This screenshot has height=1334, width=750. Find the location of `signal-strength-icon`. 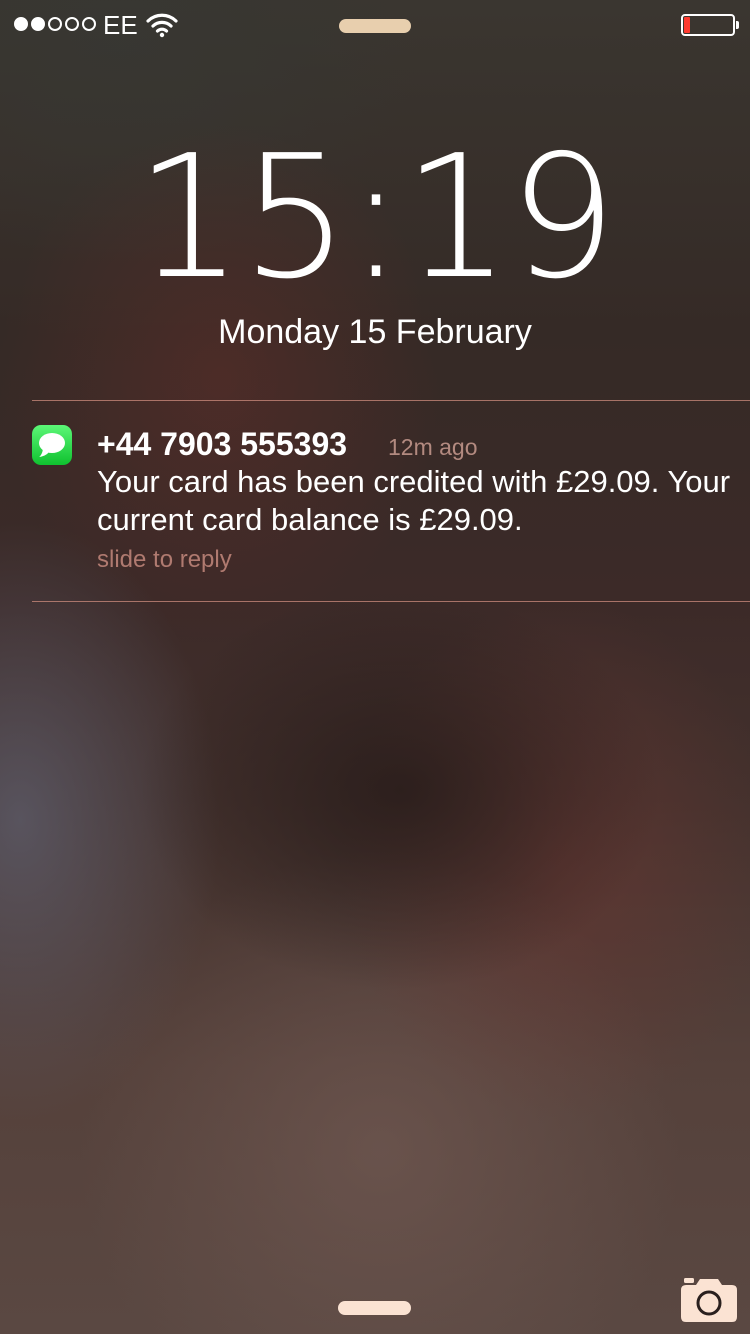

signal-strength-icon is located at coordinates (55, 24).